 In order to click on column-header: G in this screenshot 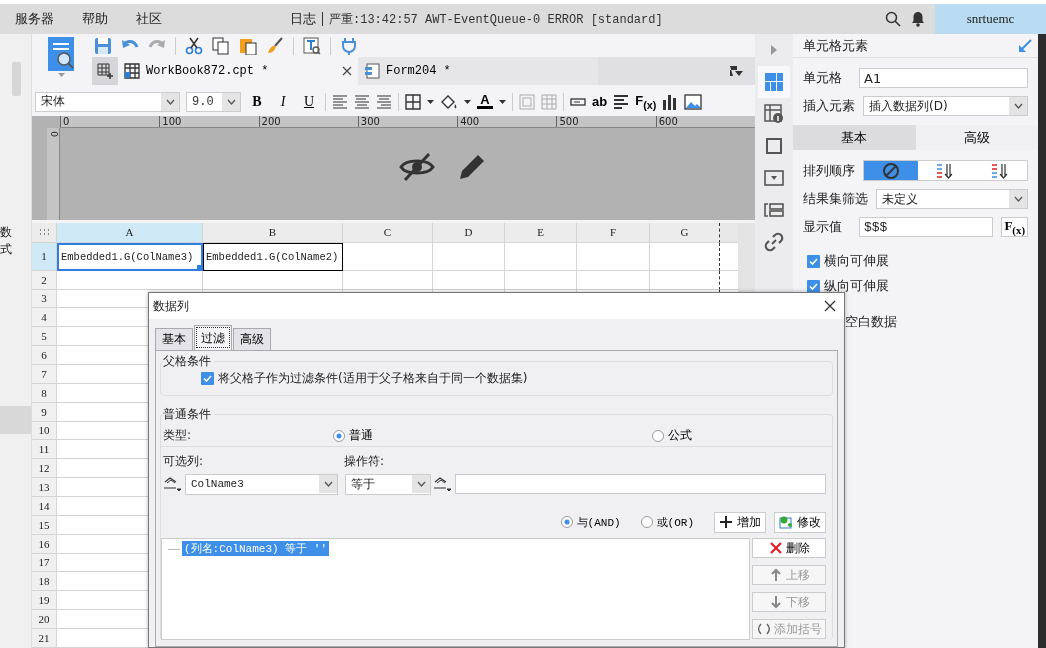, I will do `click(685, 233)`.